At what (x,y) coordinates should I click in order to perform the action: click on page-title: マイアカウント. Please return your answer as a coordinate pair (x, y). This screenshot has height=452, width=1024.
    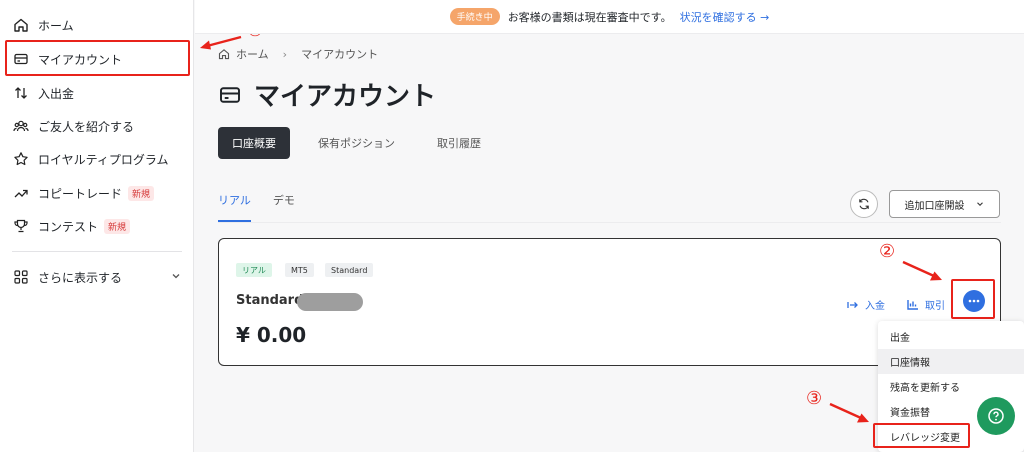
    Looking at the image, I should click on (327, 94).